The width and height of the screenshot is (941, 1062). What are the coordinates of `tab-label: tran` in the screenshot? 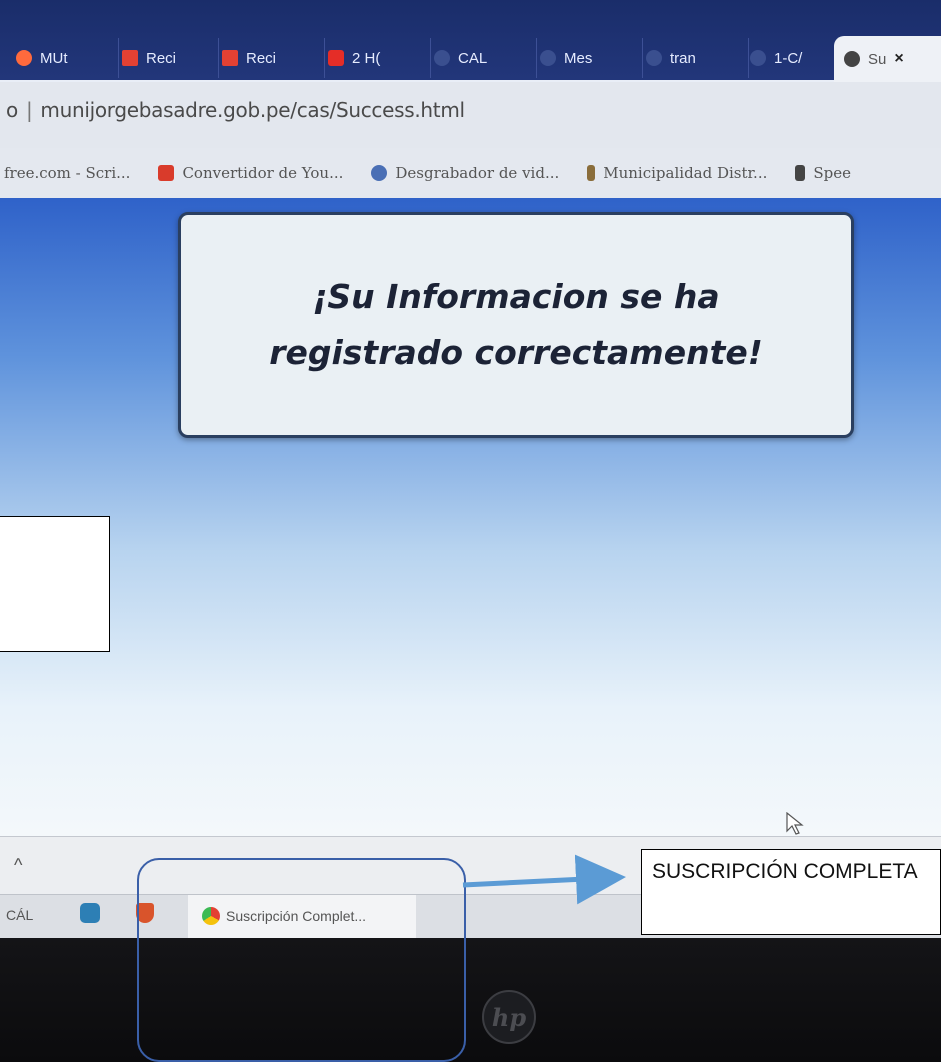 It's located at (683, 58).